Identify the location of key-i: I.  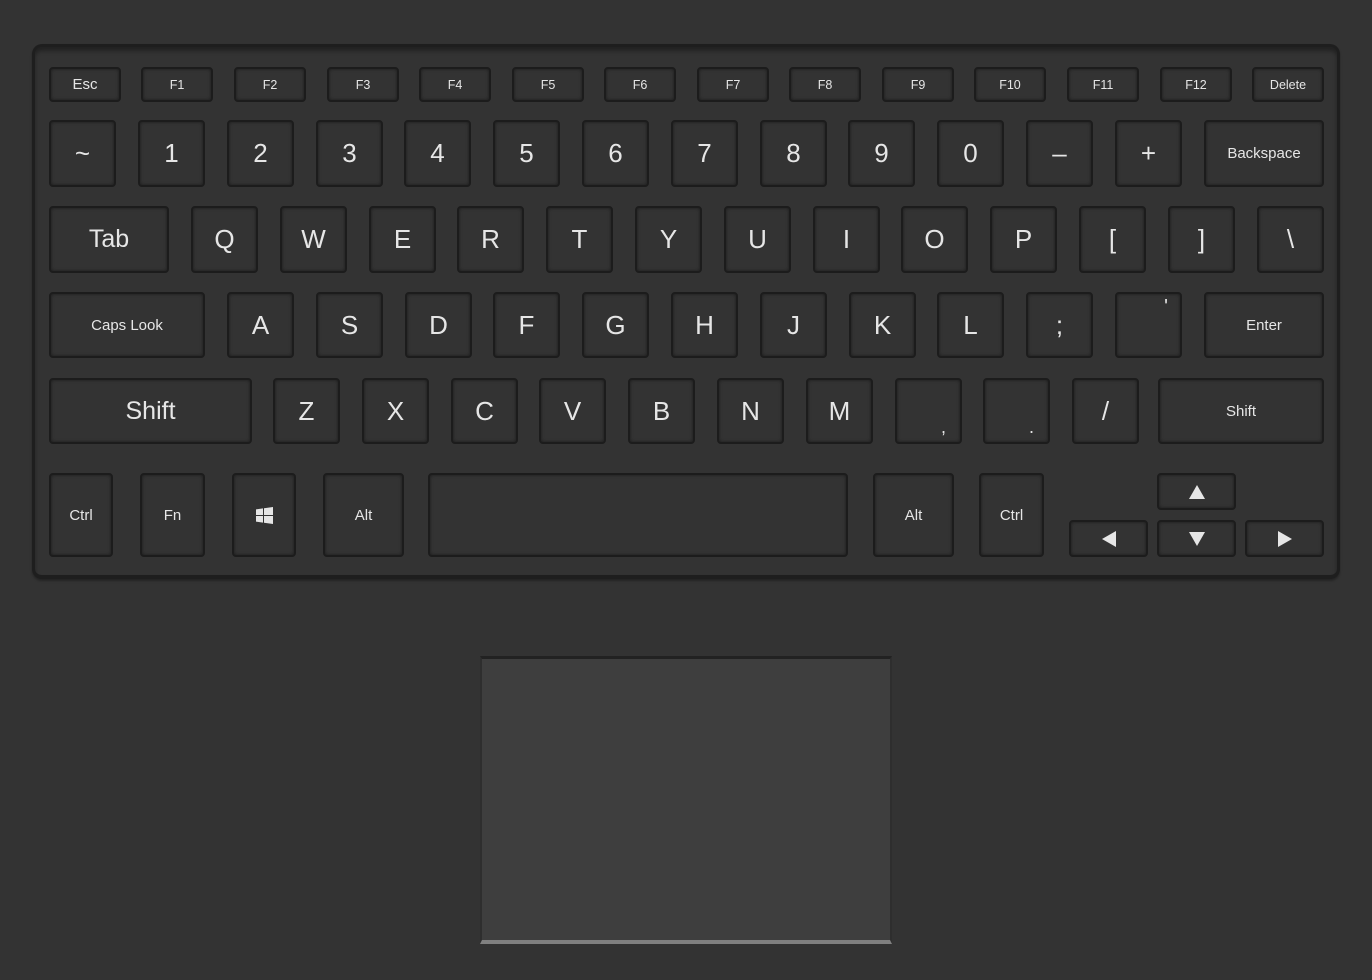
(846, 239).